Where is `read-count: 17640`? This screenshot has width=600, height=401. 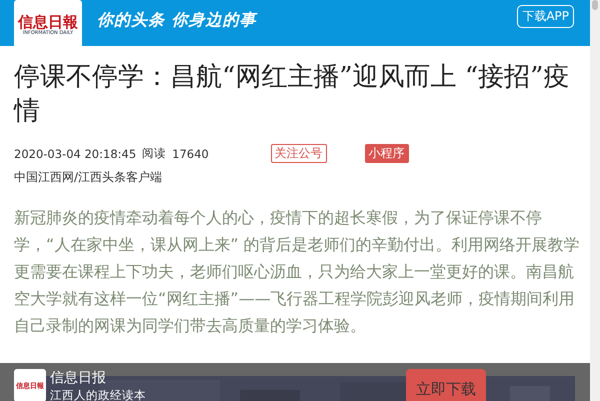
read-count: 17640 is located at coordinates (190, 153).